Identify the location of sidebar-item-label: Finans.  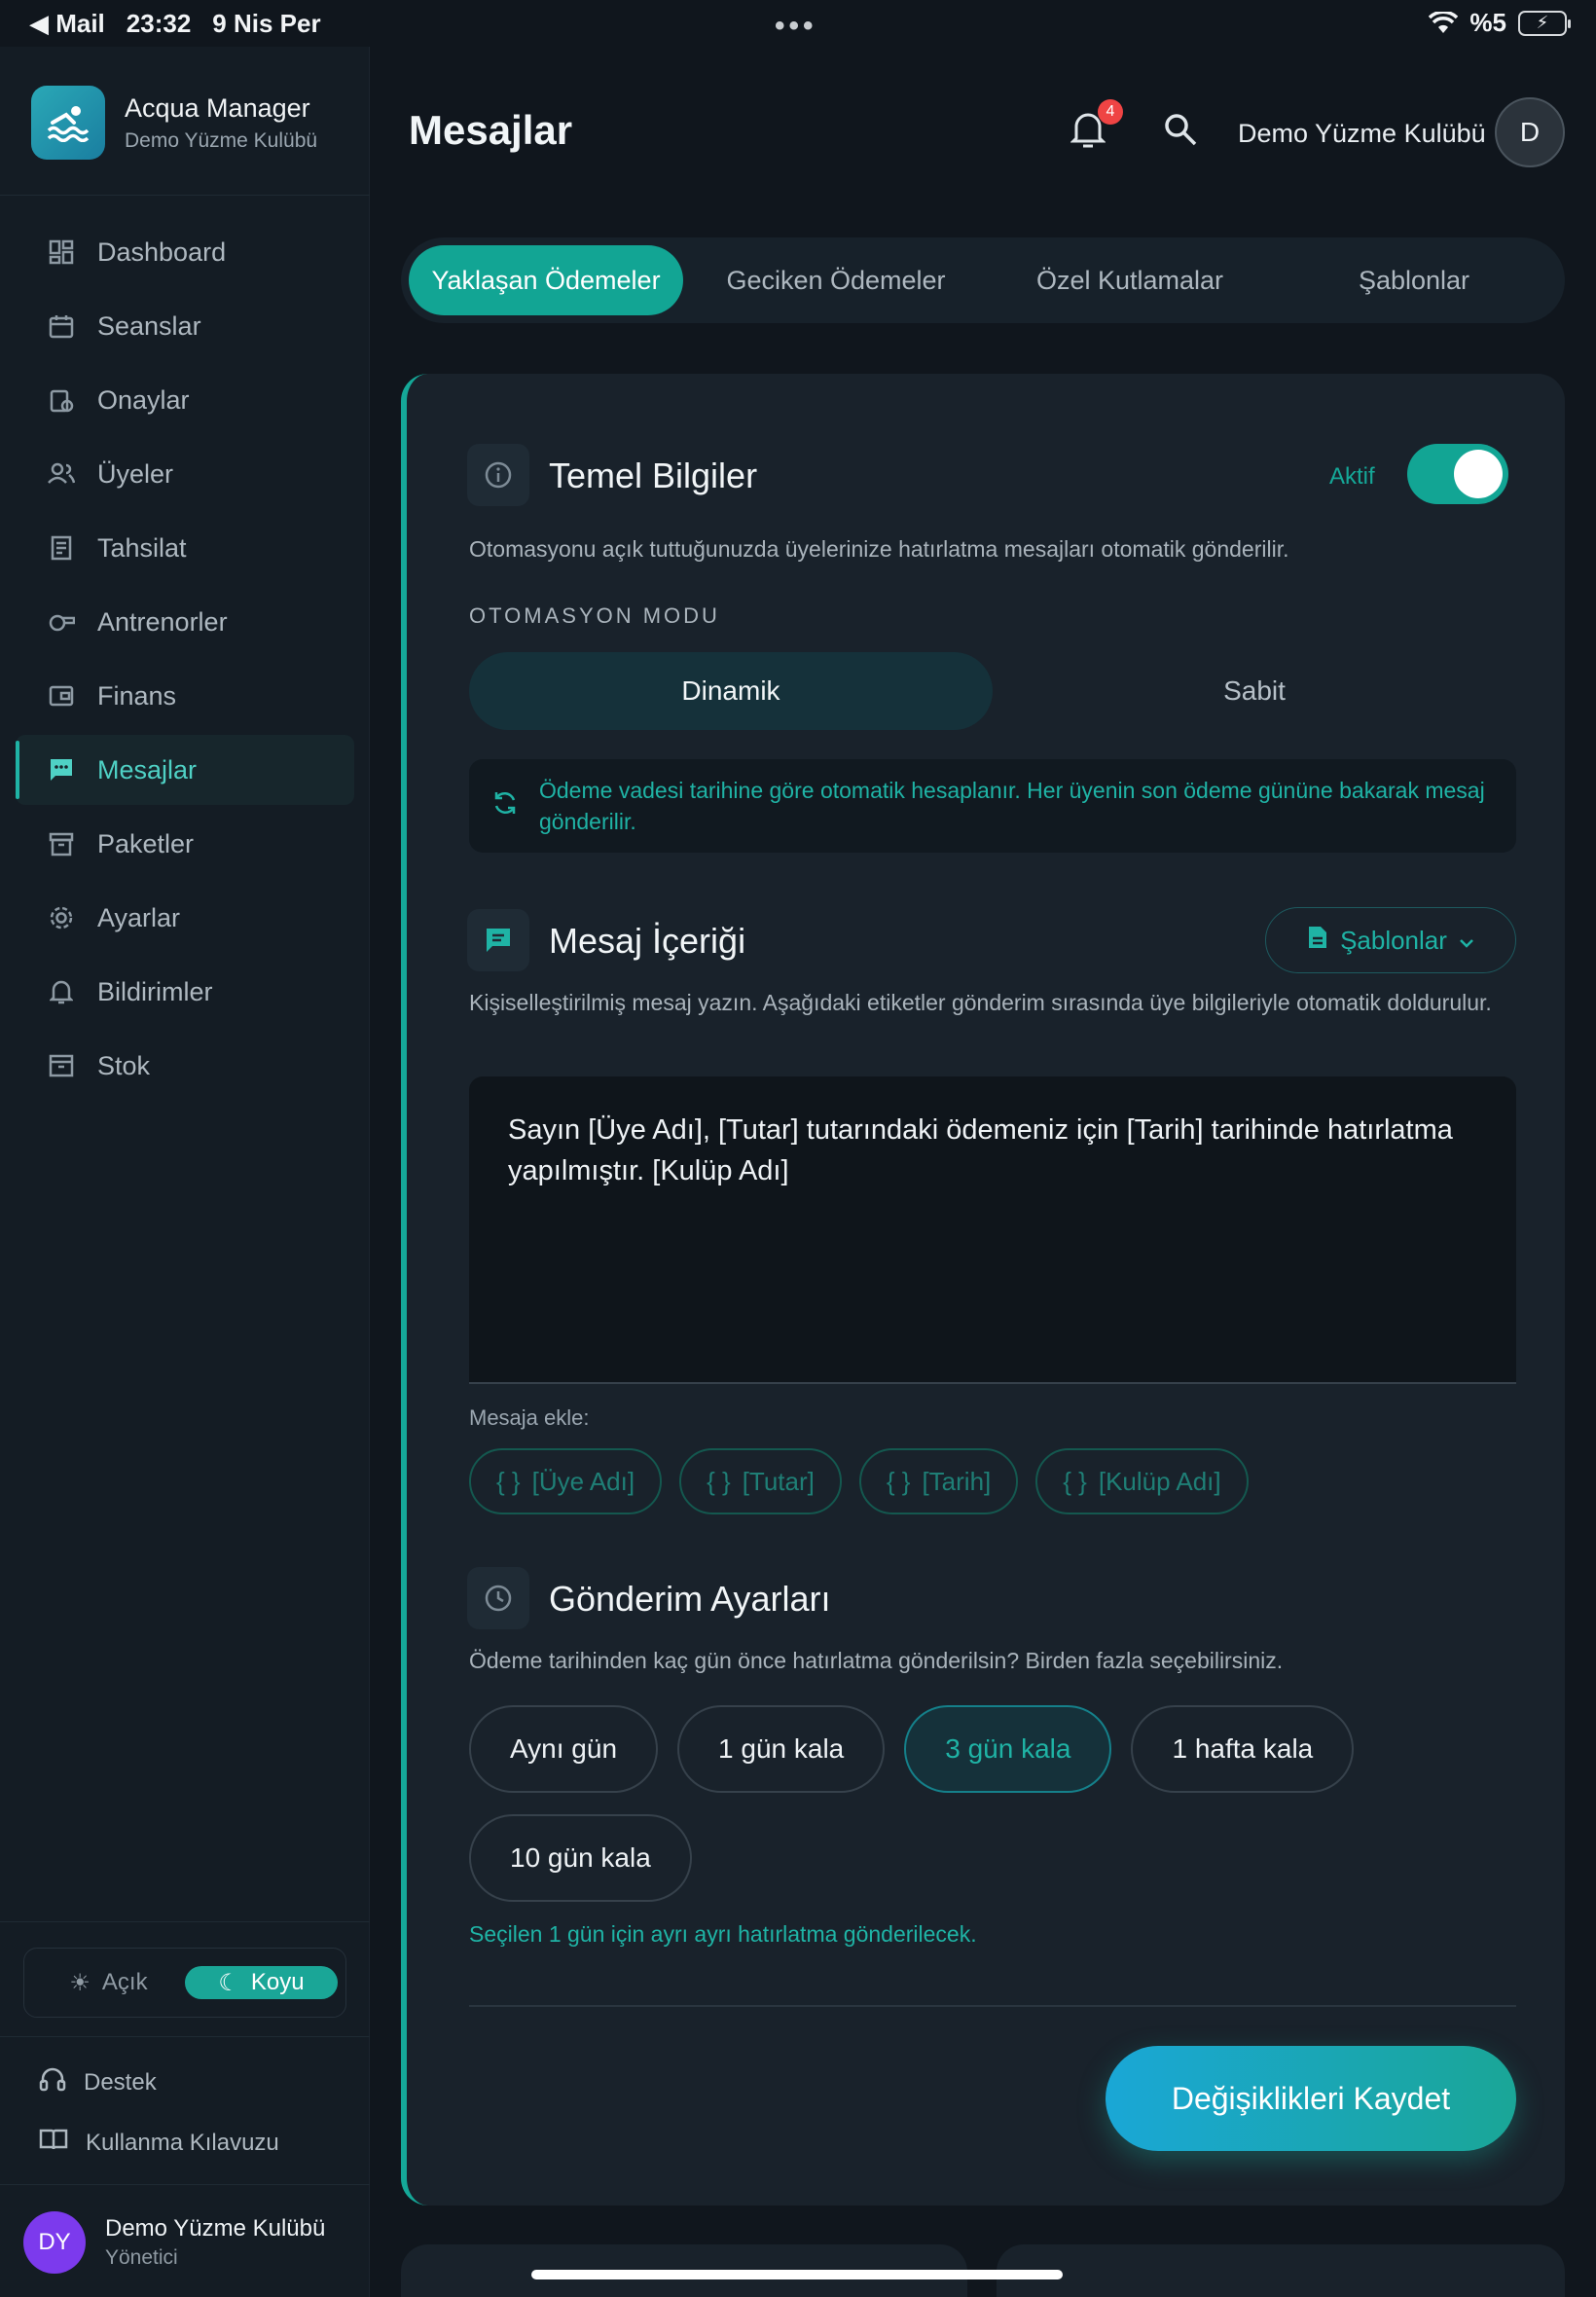
(137, 695).